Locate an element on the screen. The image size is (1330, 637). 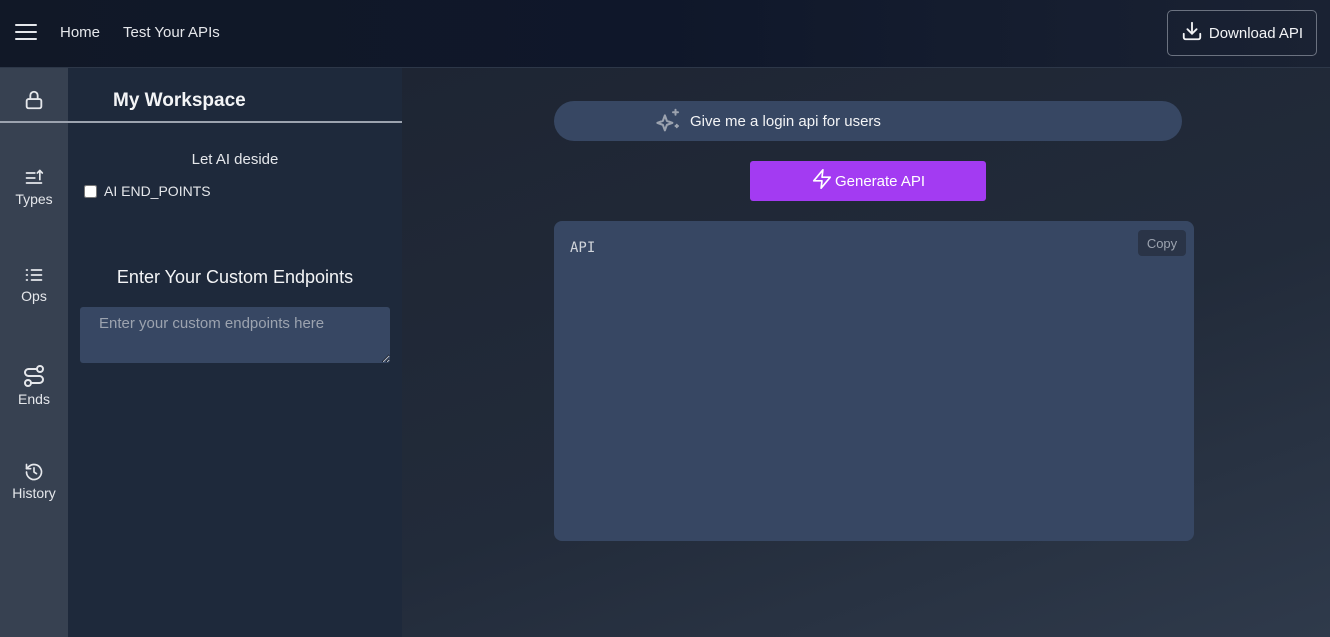
hamburger-menu-icon is located at coordinates (26, 33).